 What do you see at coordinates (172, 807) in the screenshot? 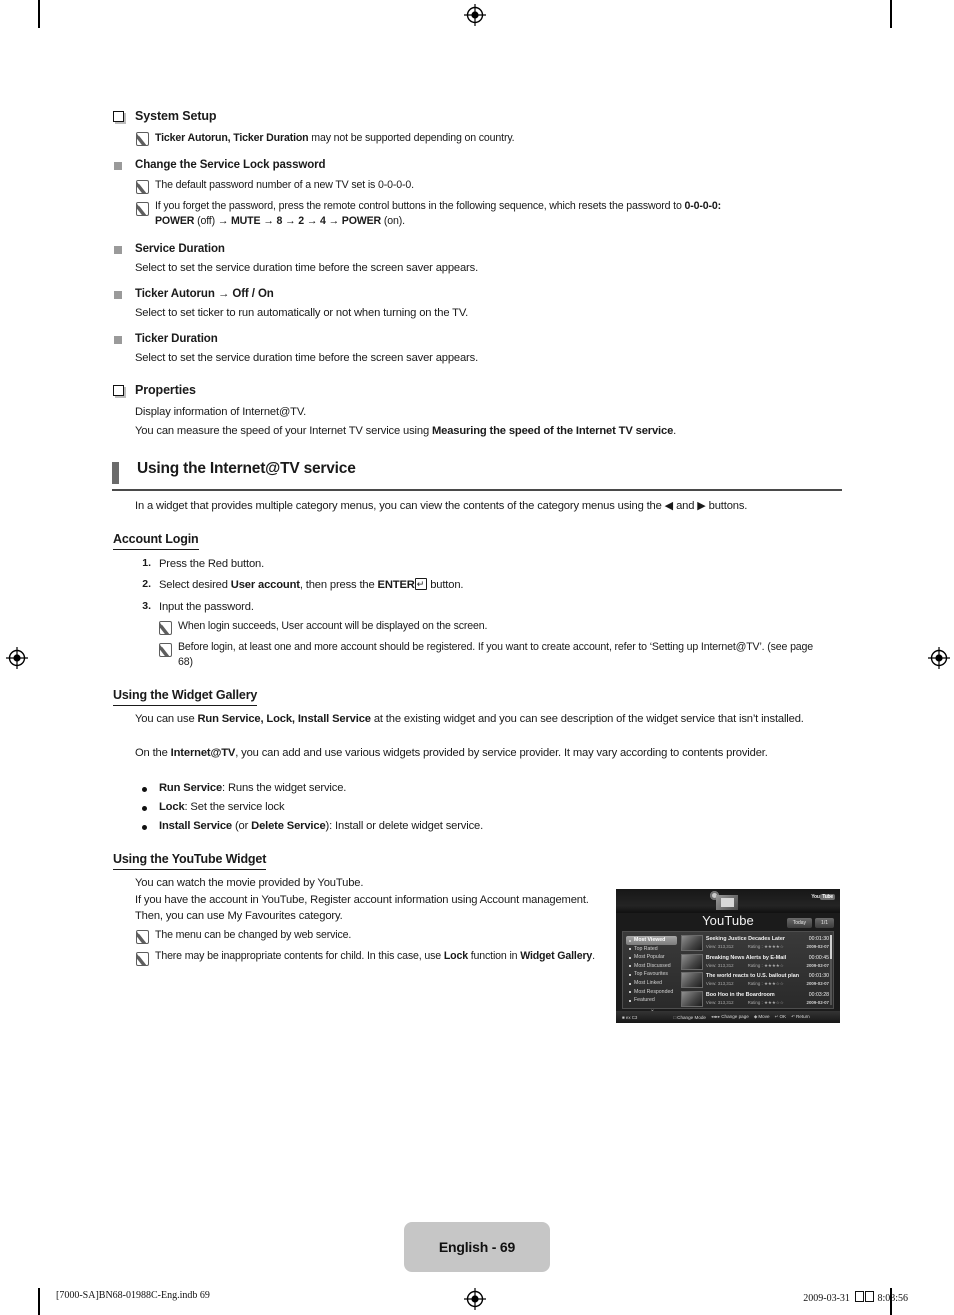
I see `lock-label: Lock` at bounding box center [172, 807].